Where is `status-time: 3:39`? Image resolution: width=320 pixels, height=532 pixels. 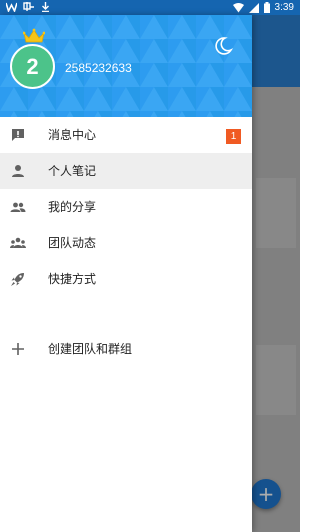
status-time: 3:39 is located at coordinates (284, 7).